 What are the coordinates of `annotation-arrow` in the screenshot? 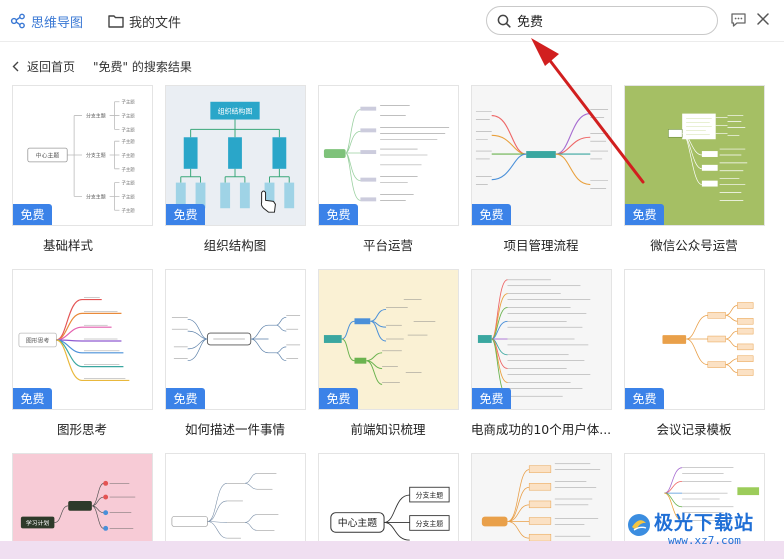 It's located at (588, 111).